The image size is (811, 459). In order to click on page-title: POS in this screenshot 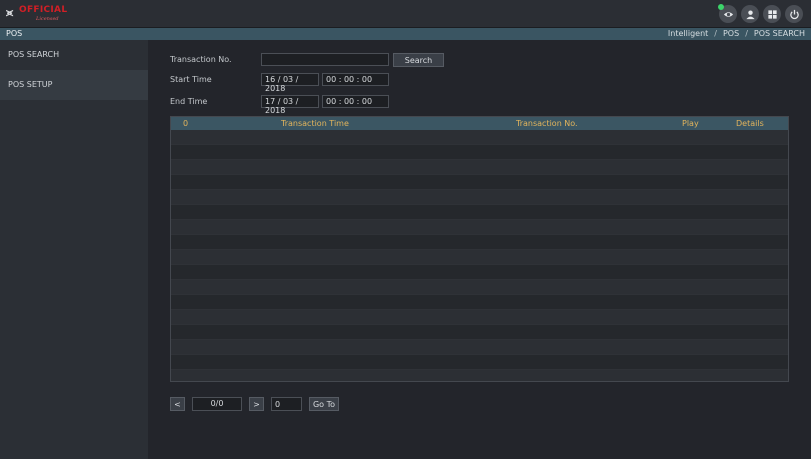, I will do `click(14, 33)`.